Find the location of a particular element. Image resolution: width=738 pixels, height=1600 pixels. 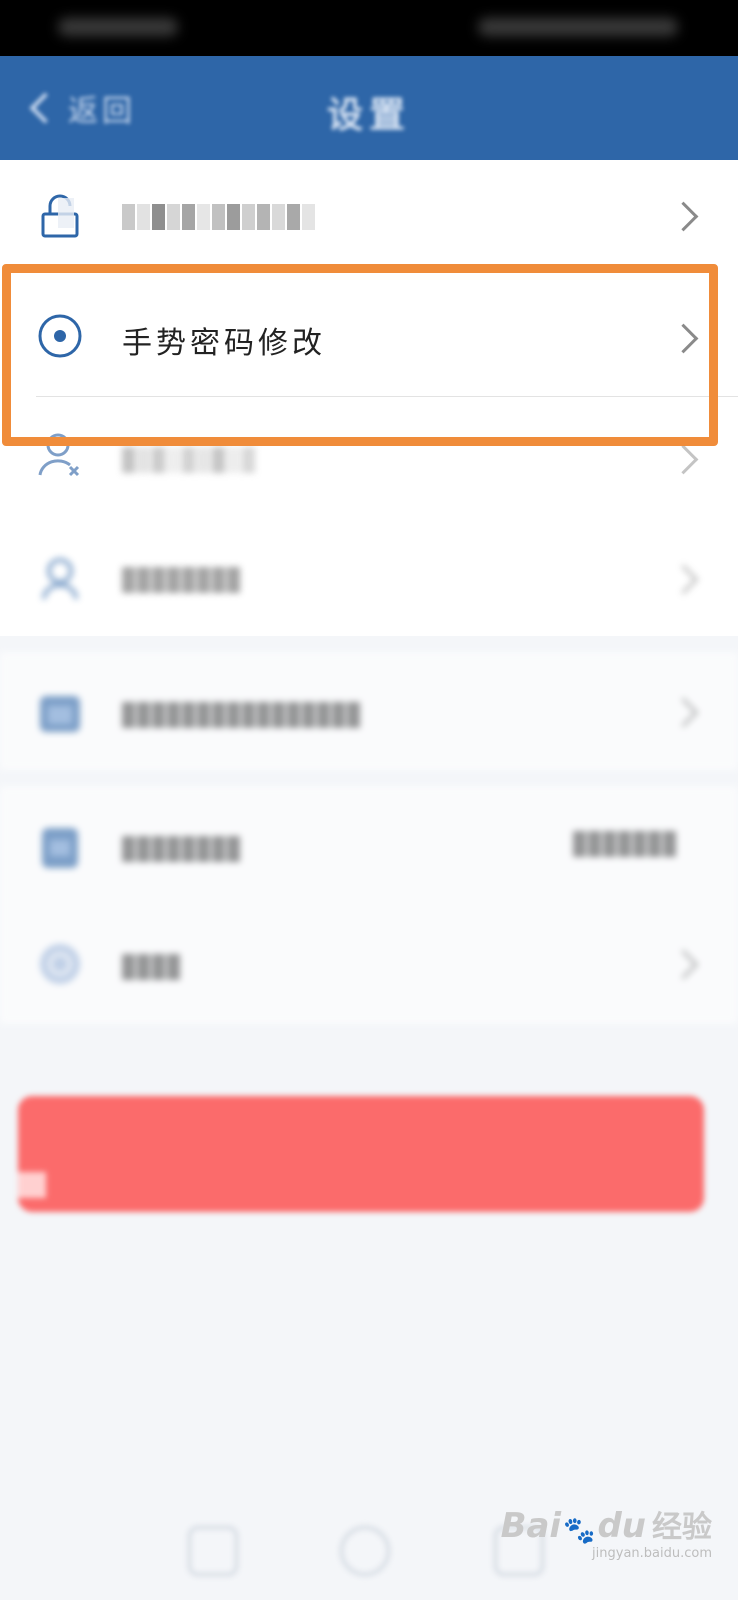

watermark-logo-tail: du is located at coordinates (621, 1526).